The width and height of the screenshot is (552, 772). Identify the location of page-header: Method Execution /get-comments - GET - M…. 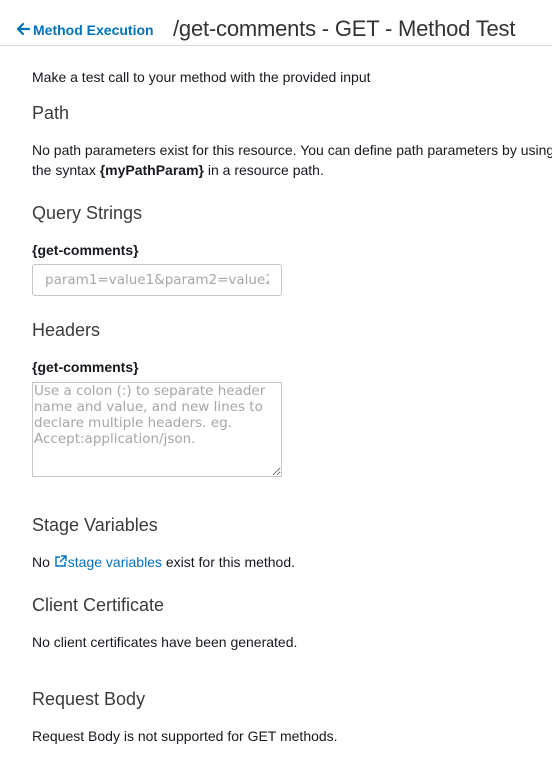
(276, 23).